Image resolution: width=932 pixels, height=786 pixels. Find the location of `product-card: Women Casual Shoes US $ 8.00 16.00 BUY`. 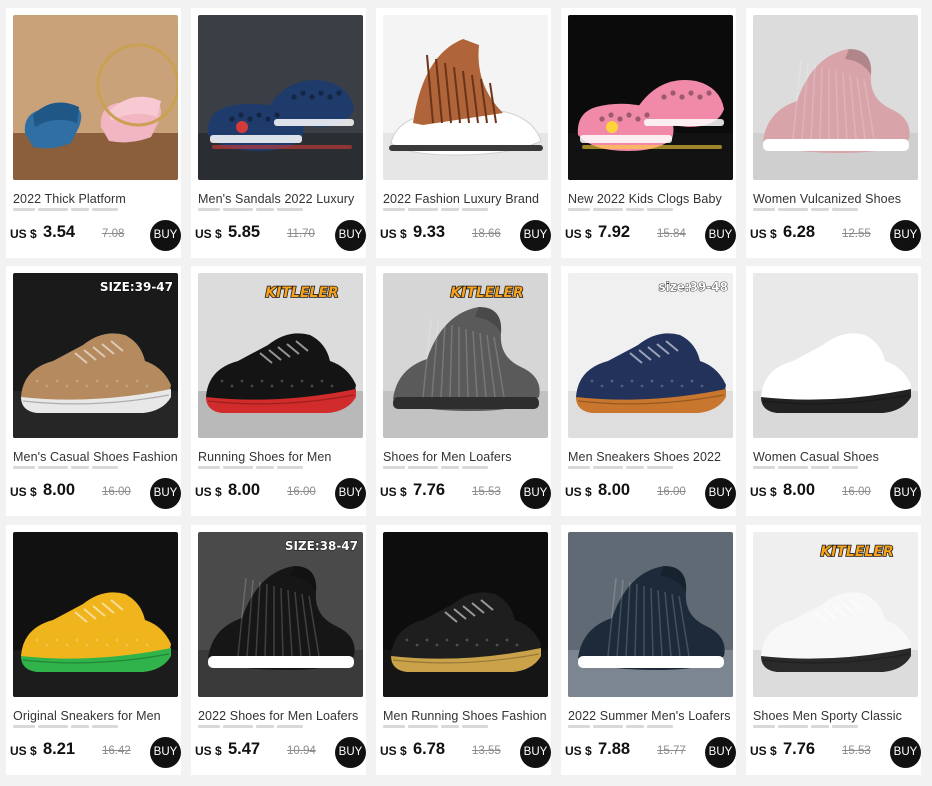

product-card: Women Casual Shoes US $ 8.00 16.00 BUY is located at coordinates (833, 391).